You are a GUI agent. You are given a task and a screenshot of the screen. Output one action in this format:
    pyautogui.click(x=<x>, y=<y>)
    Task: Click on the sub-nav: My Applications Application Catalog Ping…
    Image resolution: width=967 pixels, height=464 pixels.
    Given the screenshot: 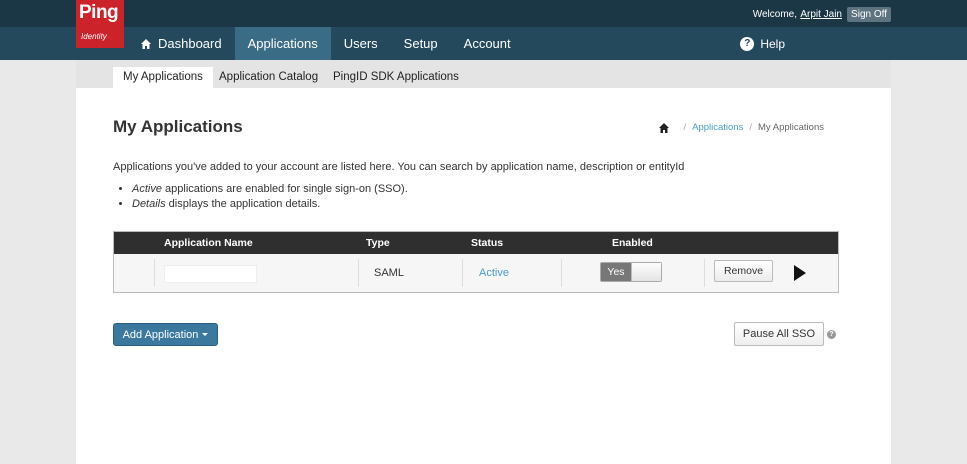 What is the action you would take?
    pyautogui.click(x=483, y=74)
    